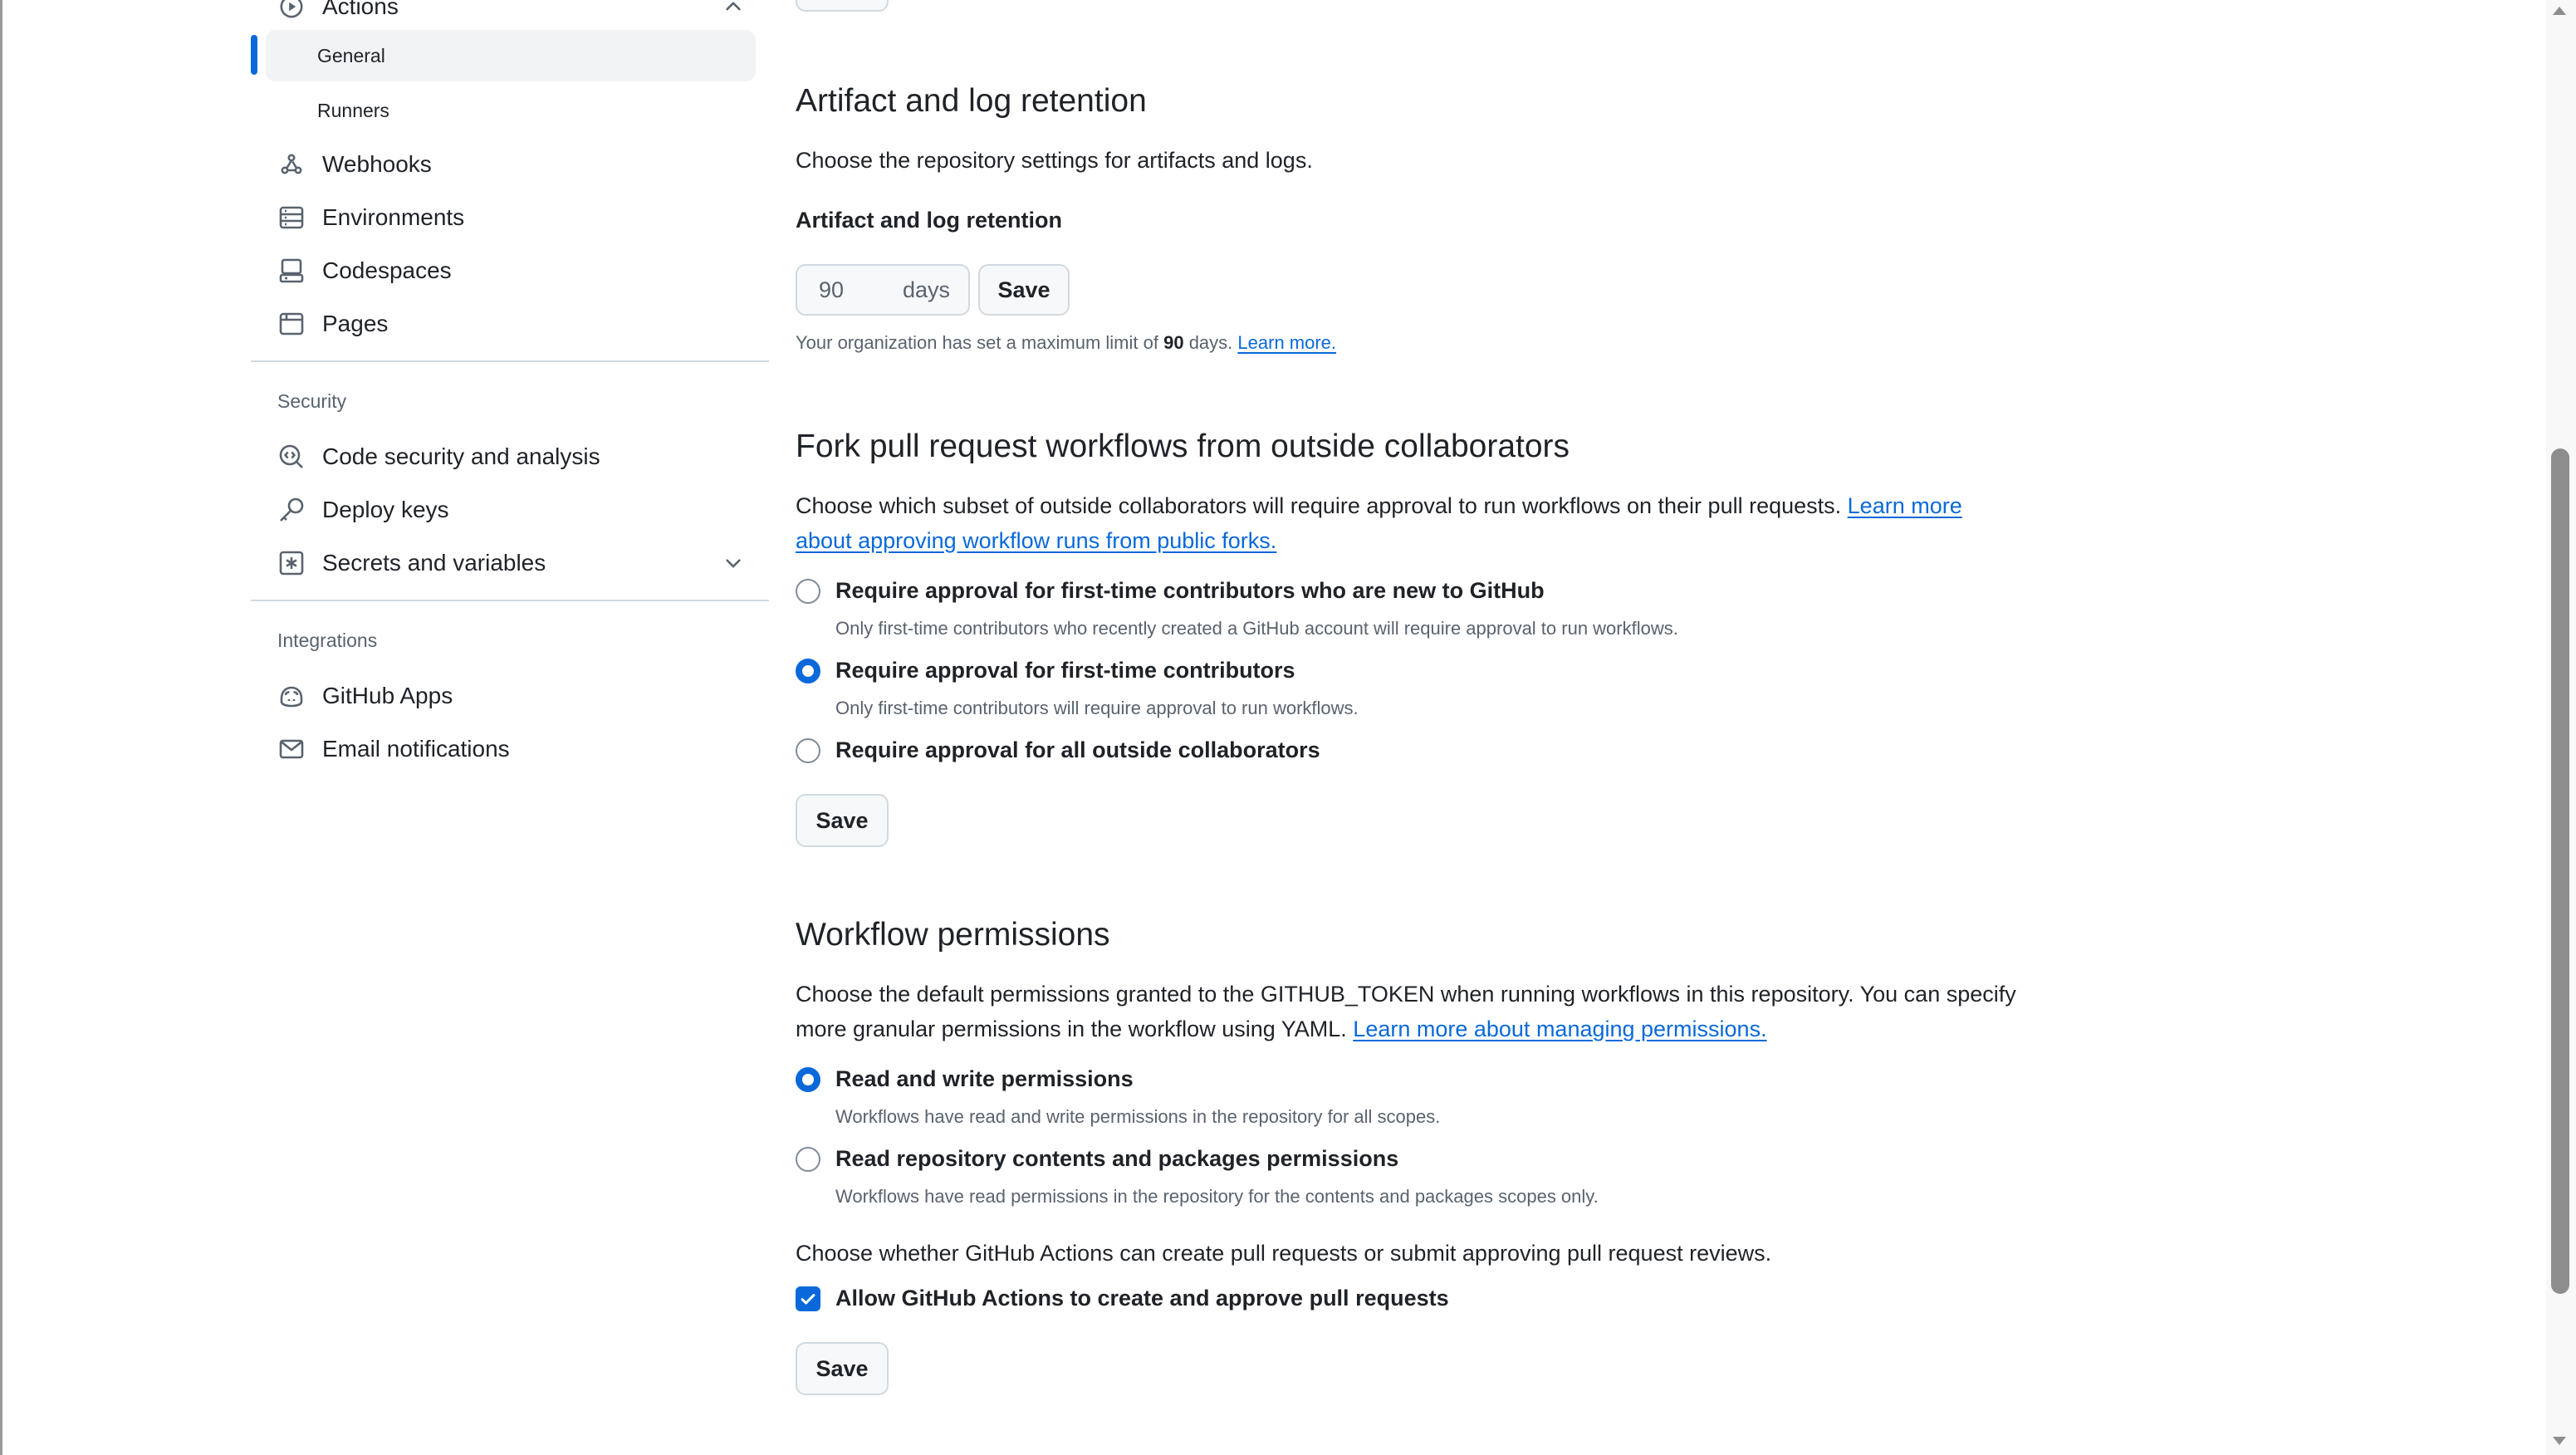 Image resolution: width=2576 pixels, height=1455 pixels. I want to click on scroll-up-arrow-icon, so click(2560, 11).